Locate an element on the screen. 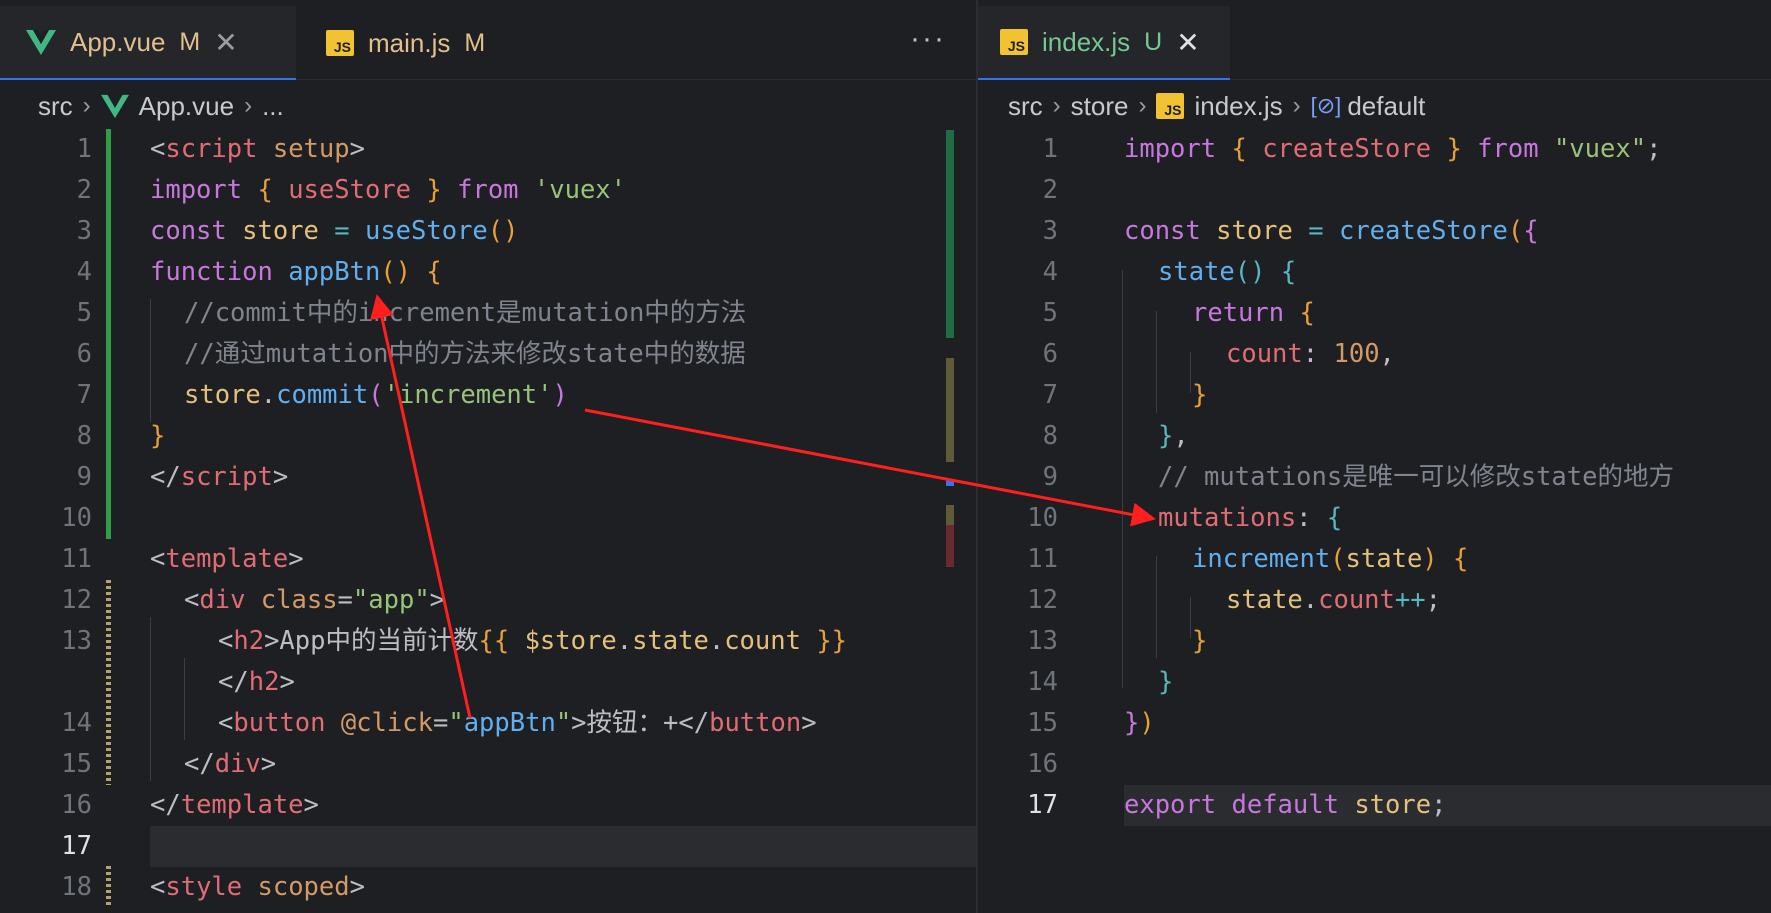  tab-main-js: JS main.js M is located at coordinates (400, 43).